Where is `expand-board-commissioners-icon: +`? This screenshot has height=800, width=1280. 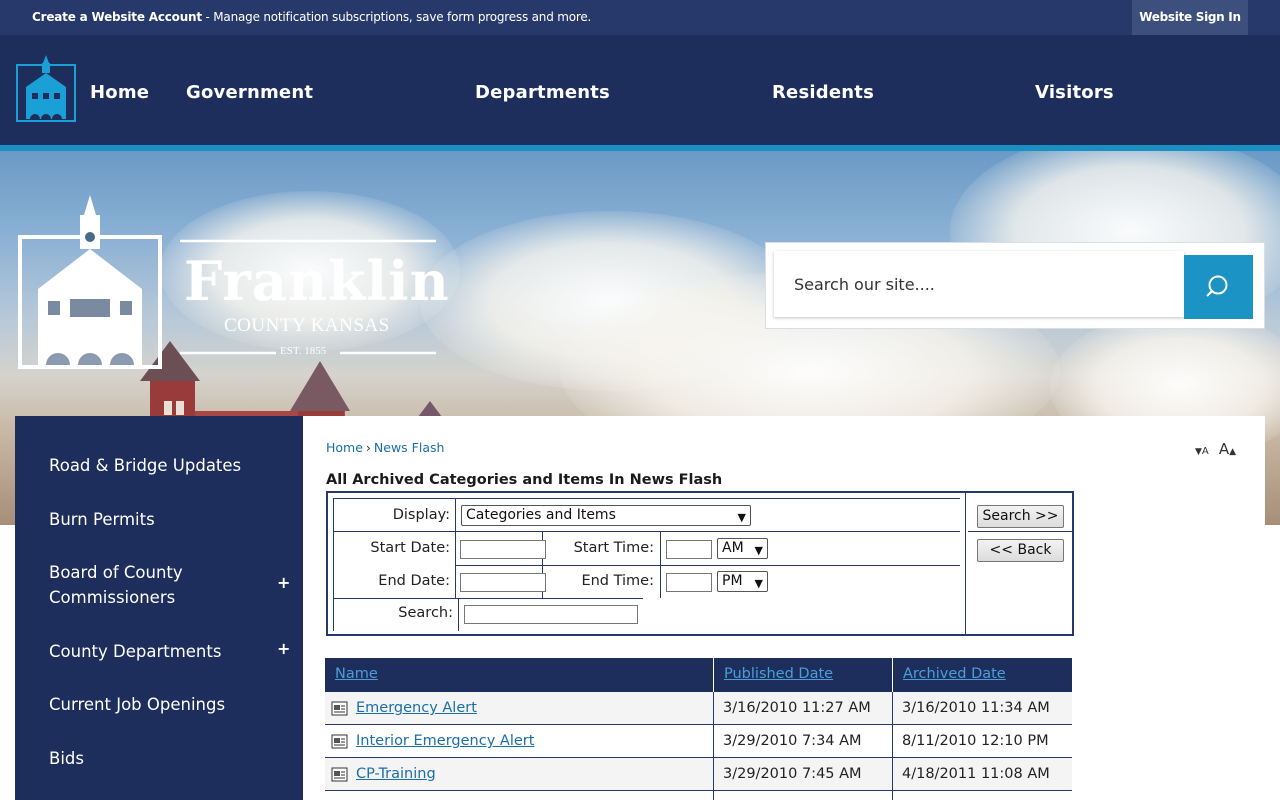
expand-board-commissioners-icon: + is located at coordinates (283, 582).